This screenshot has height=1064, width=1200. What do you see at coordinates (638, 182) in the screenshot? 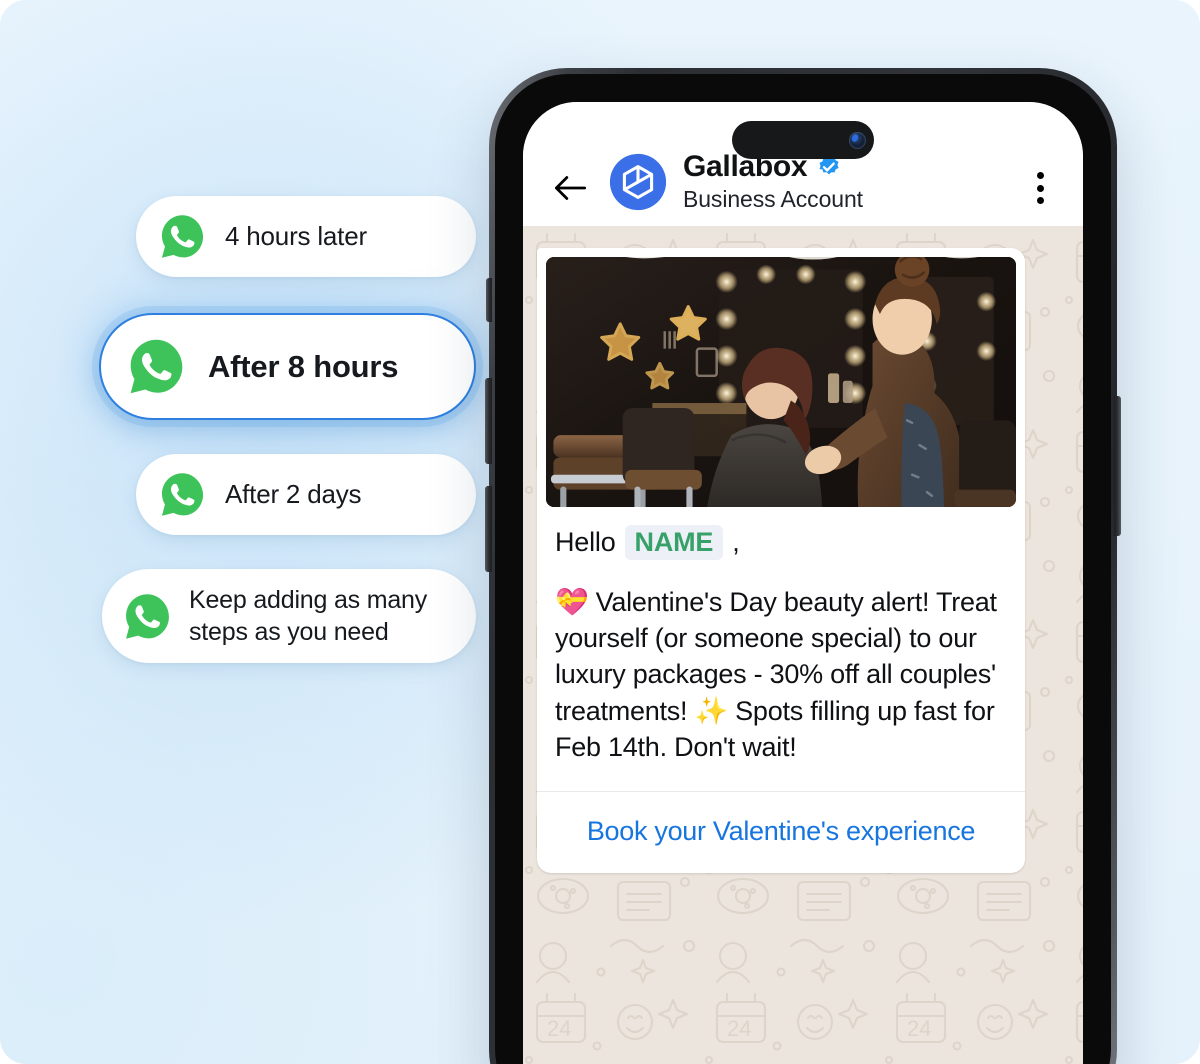
I see `gallabox-logo-icon` at bounding box center [638, 182].